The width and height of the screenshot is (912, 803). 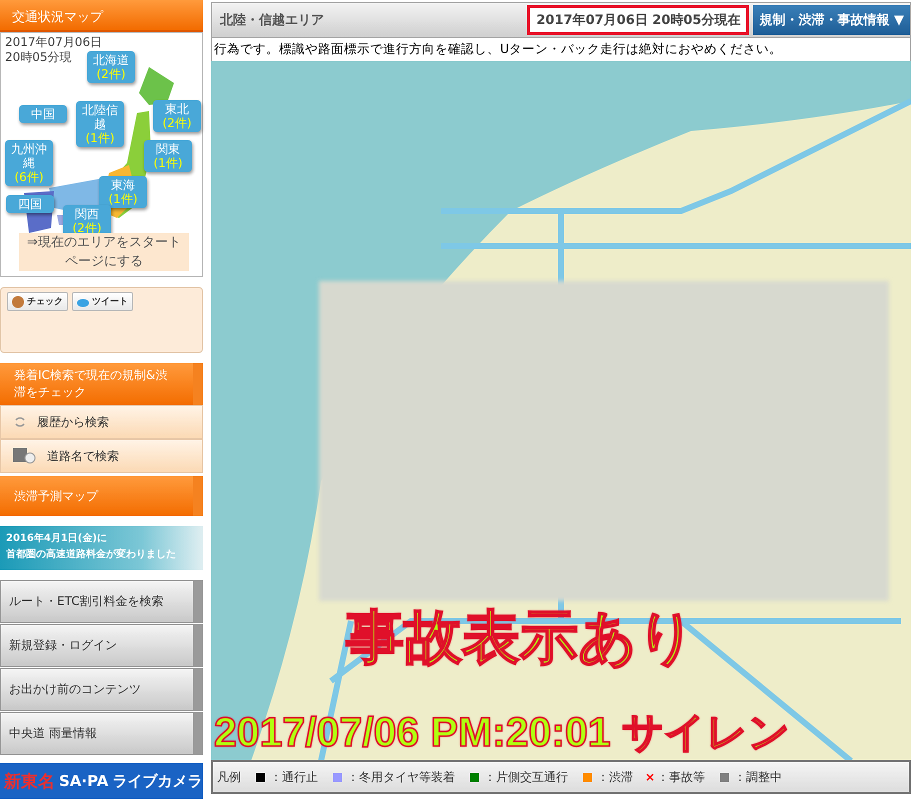 What do you see at coordinates (156, 86) in the screenshot?
I see `island-shape` at bounding box center [156, 86].